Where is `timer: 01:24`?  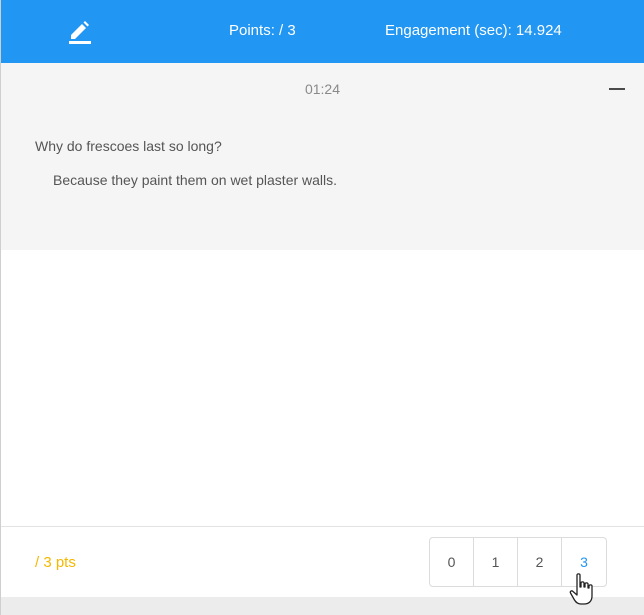
timer: 01:24 is located at coordinates (322, 89).